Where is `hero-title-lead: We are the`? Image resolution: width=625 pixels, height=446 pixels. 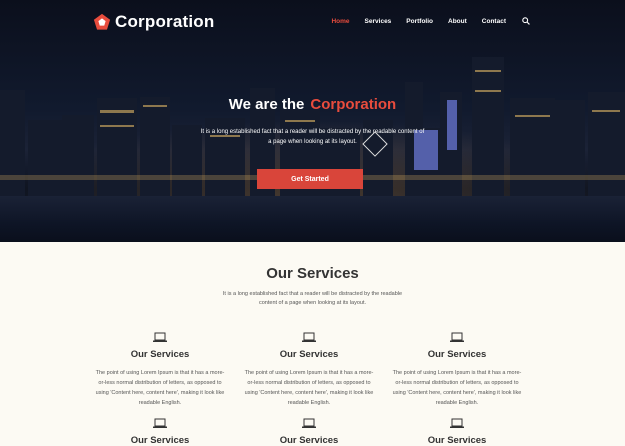
hero-title-lead: We are the is located at coordinates (266, 104).